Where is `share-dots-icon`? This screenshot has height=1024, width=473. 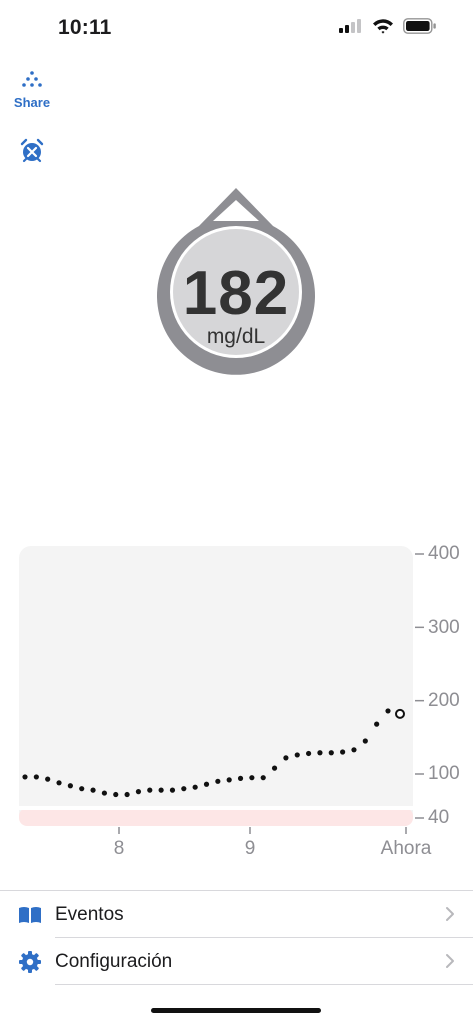
share-dots-icon is located at coordinates (32, 79).